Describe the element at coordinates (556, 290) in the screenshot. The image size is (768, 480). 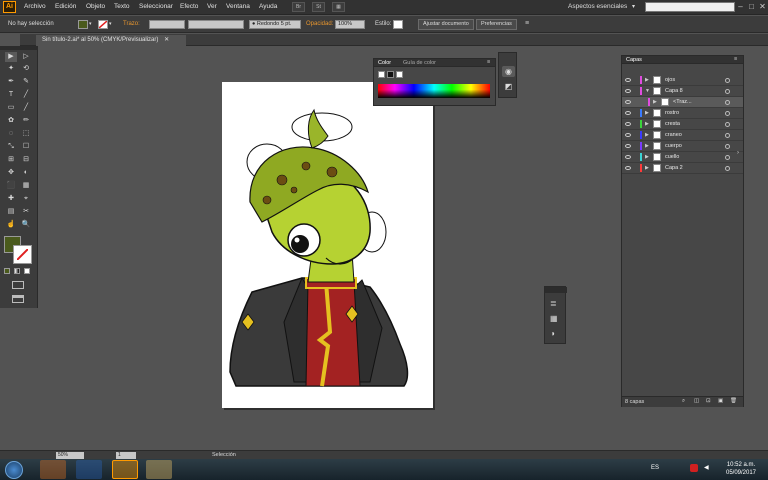
I see `floating-panel-grip` at that location.